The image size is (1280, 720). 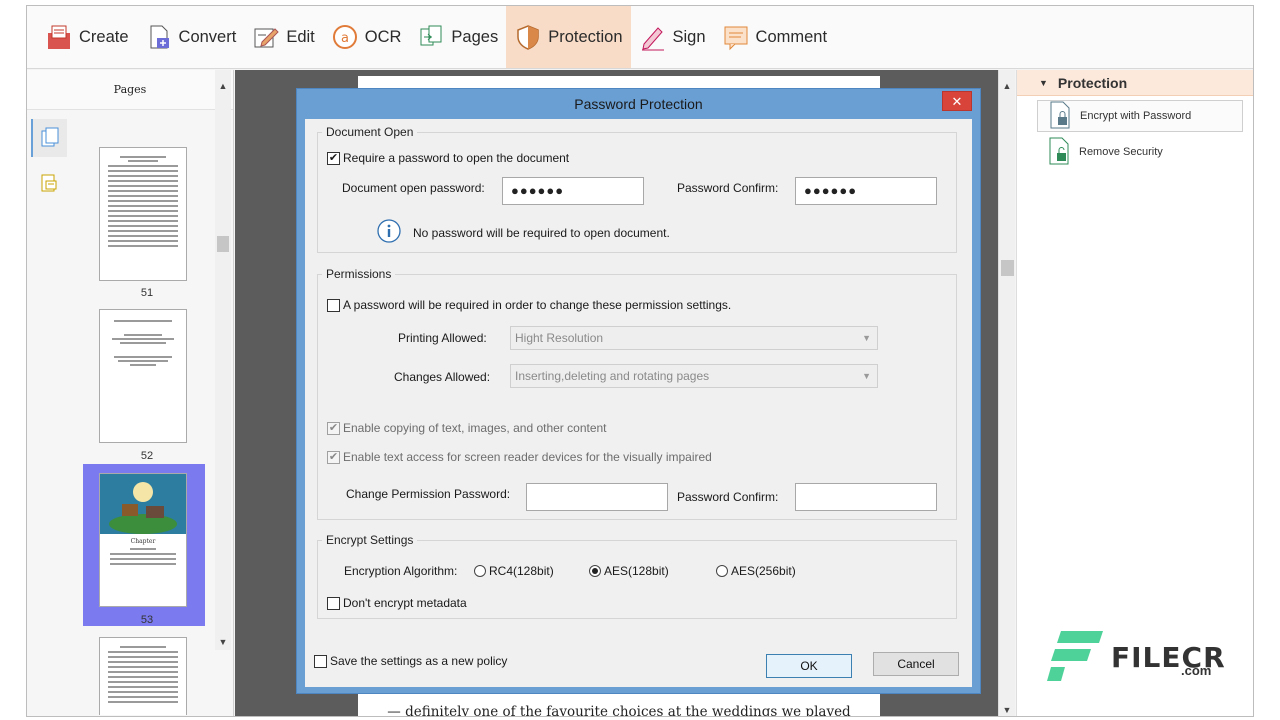 What do you see at coordinates (736, 37) in the screenshot?
I see `comment-icon` at bounding box center [736, 37].